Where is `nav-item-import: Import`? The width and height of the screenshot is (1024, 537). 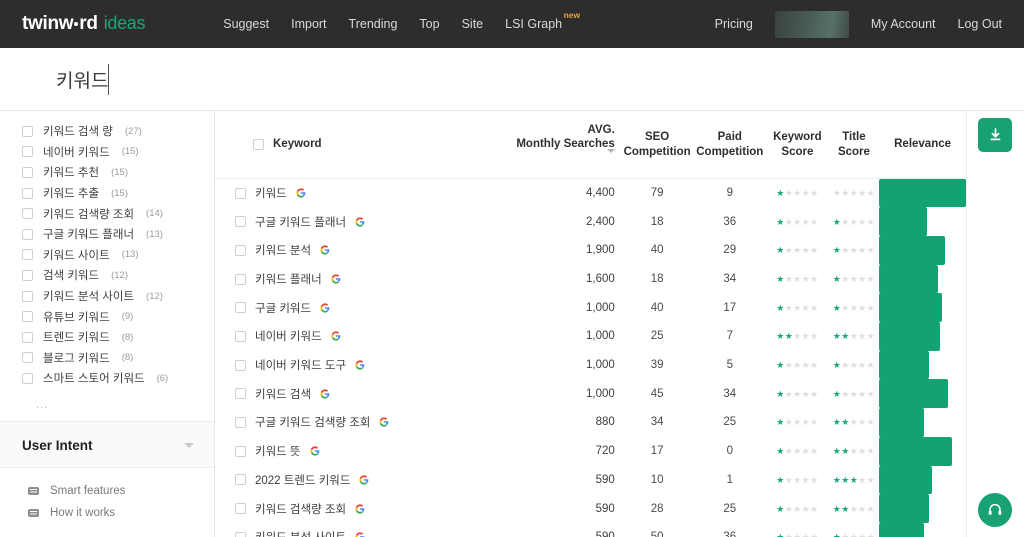 nav-item-import: Import is located at coordinates (308, 24).